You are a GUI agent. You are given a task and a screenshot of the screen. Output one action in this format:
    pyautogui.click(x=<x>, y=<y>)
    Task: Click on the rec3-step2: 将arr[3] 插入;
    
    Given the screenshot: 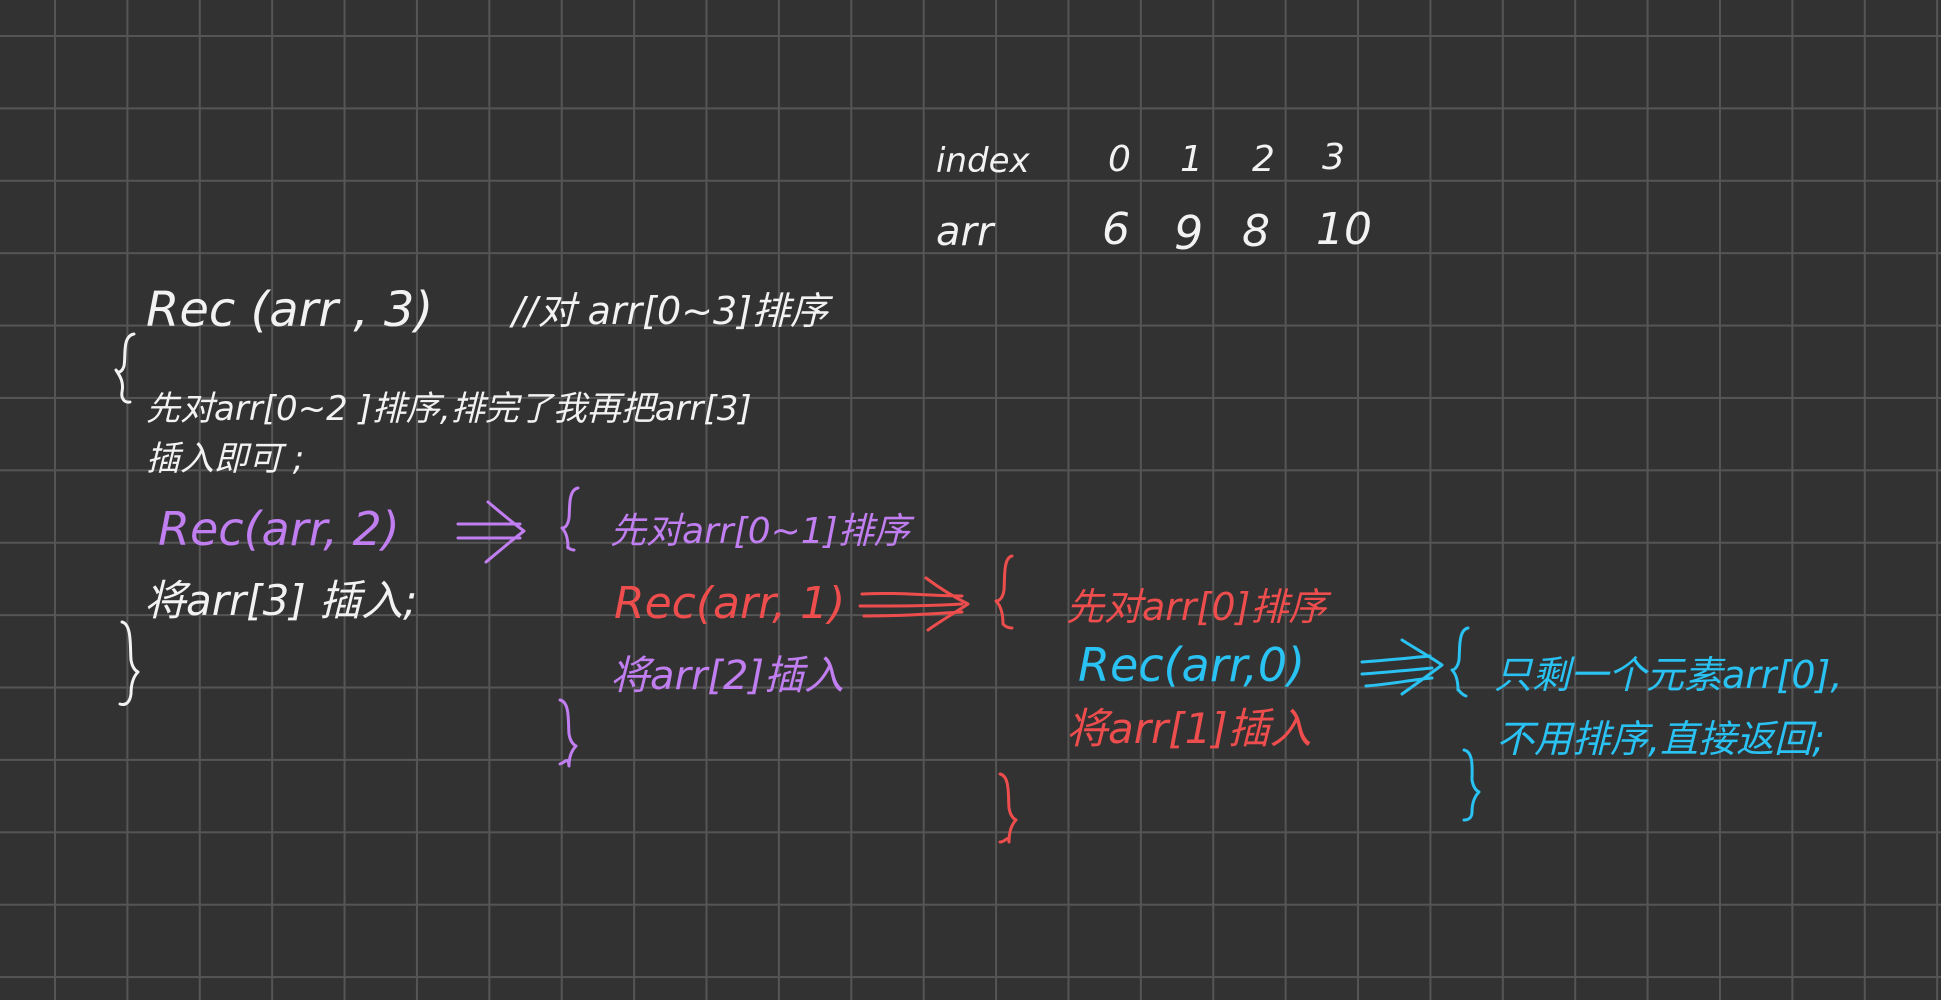 What is the action you would take?
    pyautogui.click(x=281, y=600)
    